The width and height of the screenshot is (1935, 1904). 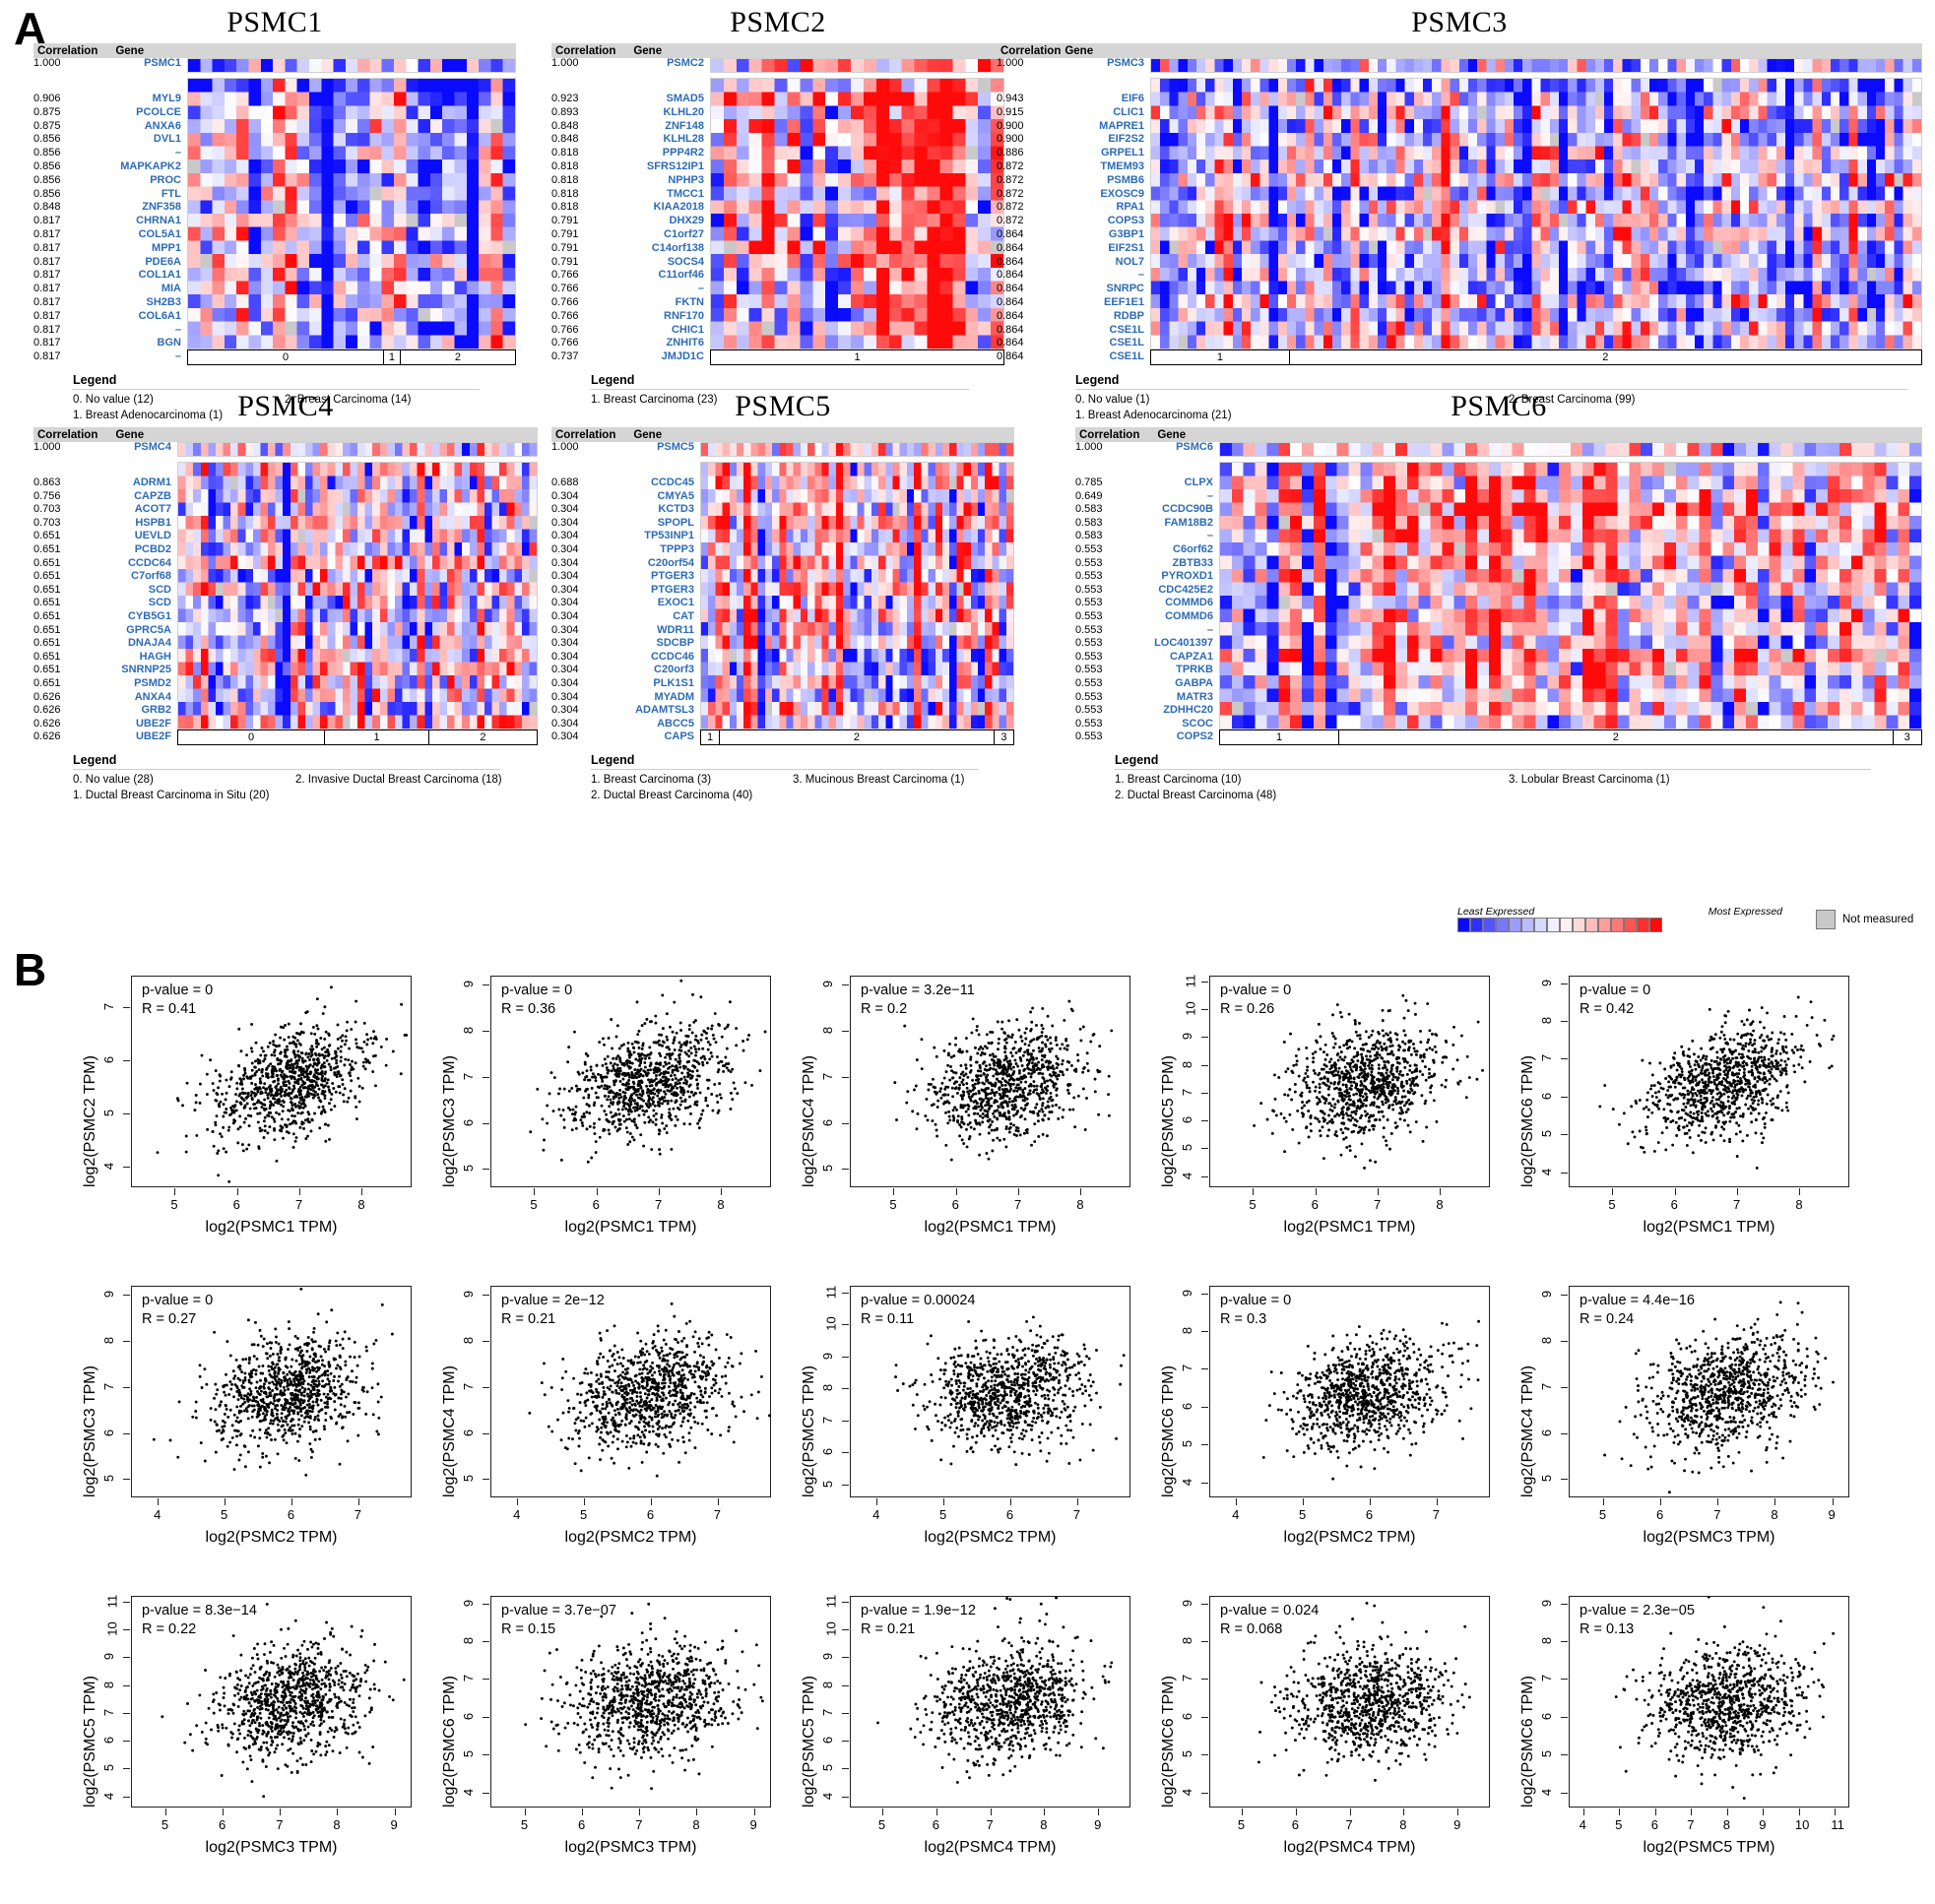 What do you see at coordinates (171, 195) in the screenshot?
I see `gene-name: FTL` at bounding box center [171, 195].